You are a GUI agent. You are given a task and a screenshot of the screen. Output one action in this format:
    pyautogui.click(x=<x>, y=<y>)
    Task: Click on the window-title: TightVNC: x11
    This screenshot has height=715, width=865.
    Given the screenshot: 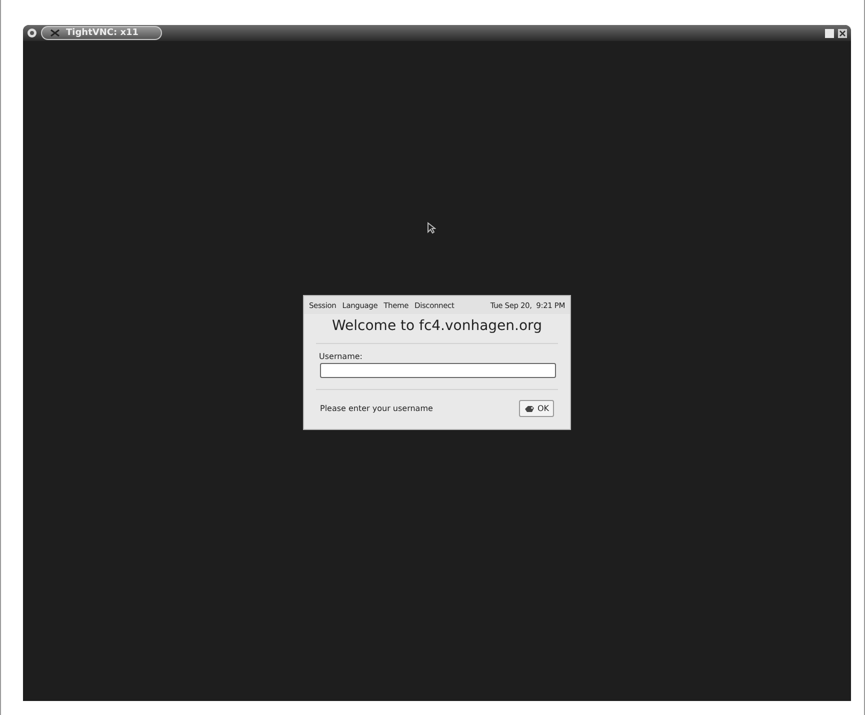 What is the action you would take?
    pyautogui.click(x=101, y=33)
    